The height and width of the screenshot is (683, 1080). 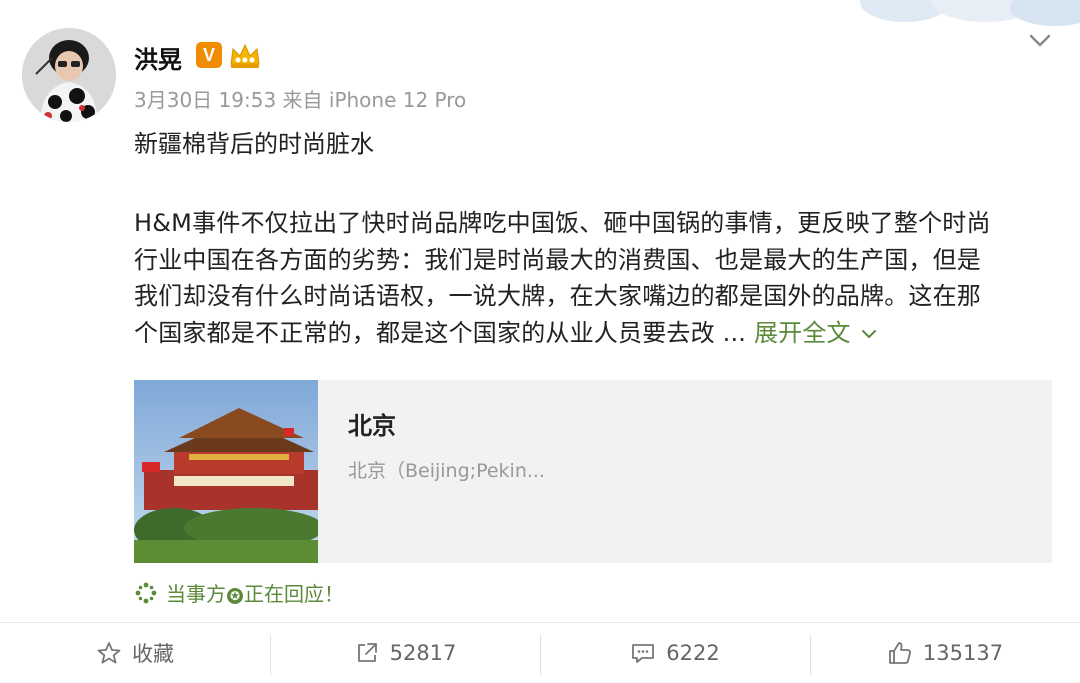 What do you see at coordinates (367, 652) in the screenshot?
I see `share-icon` at bounding box center [367, 652].